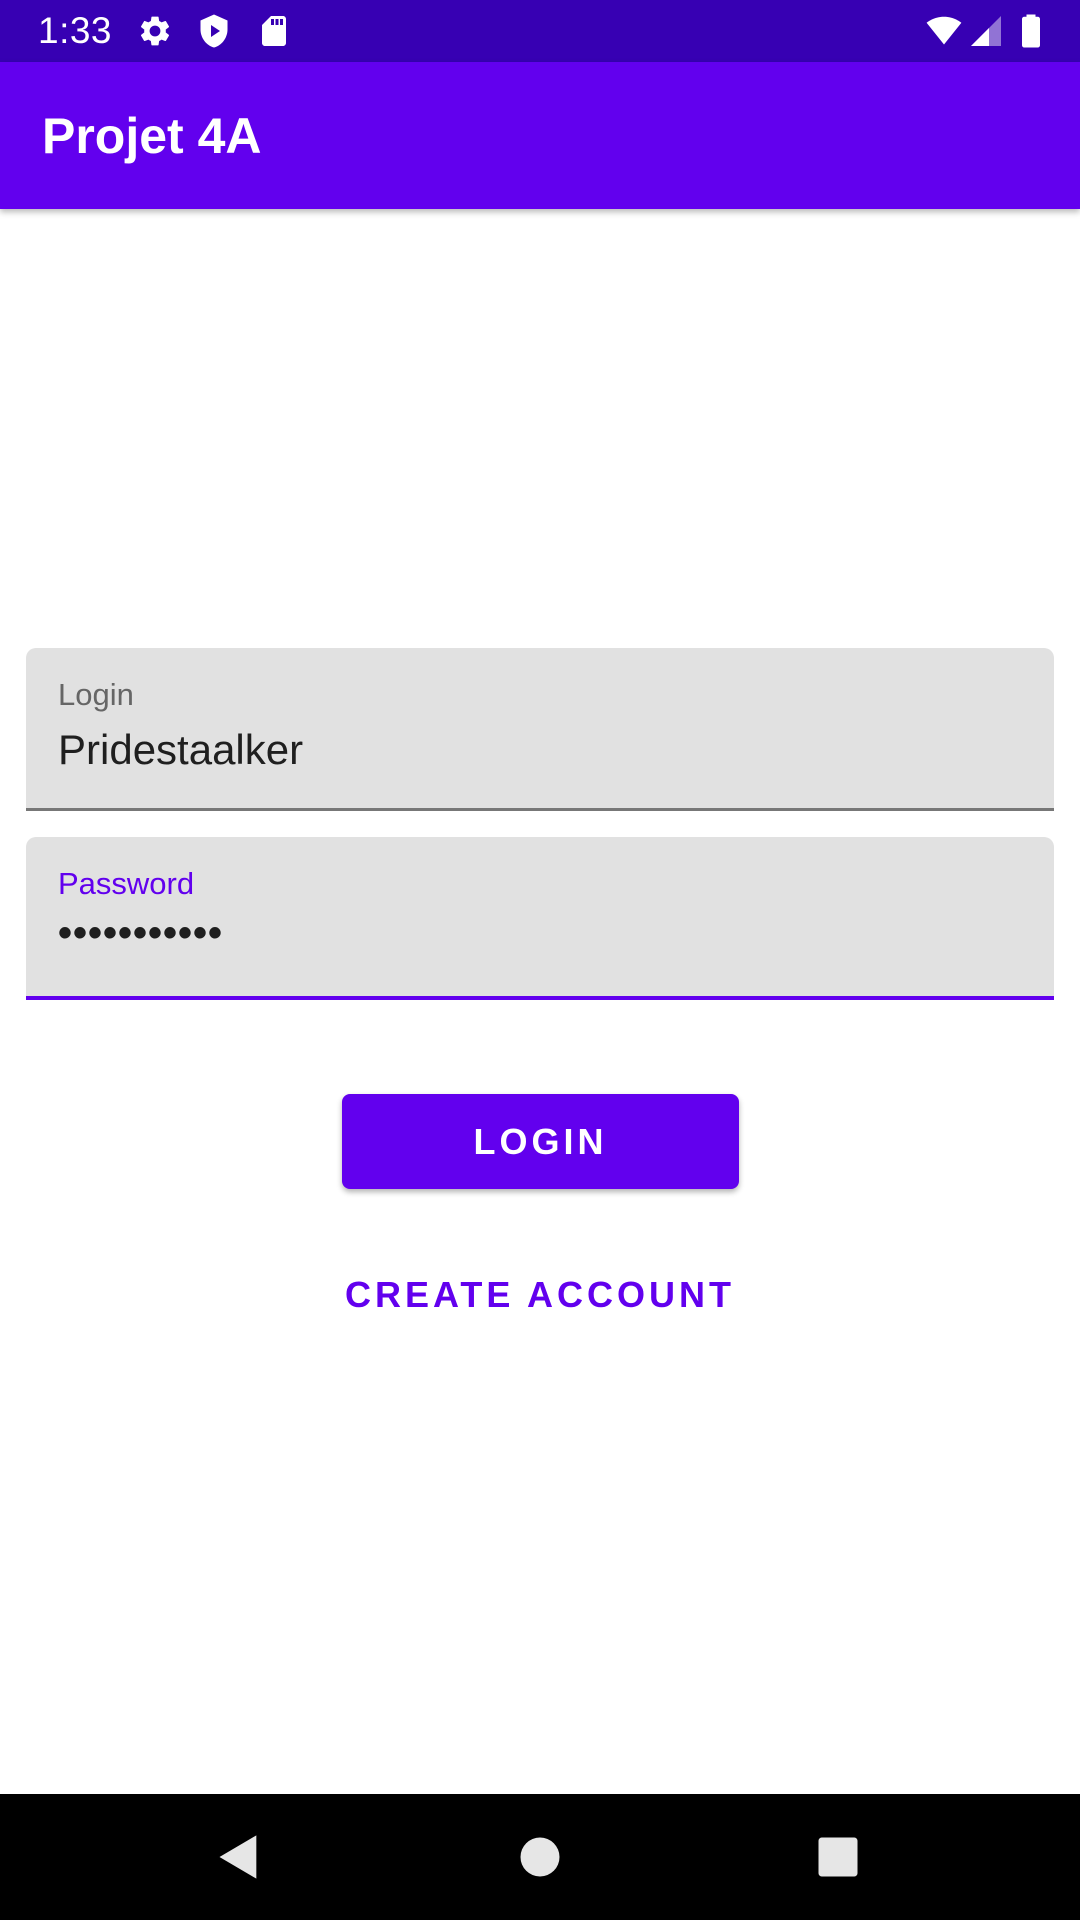  What do you see at coordinates (96, 694) in the screenshot?
I see `login-field-label: Login` at bounding box center [96, 694].